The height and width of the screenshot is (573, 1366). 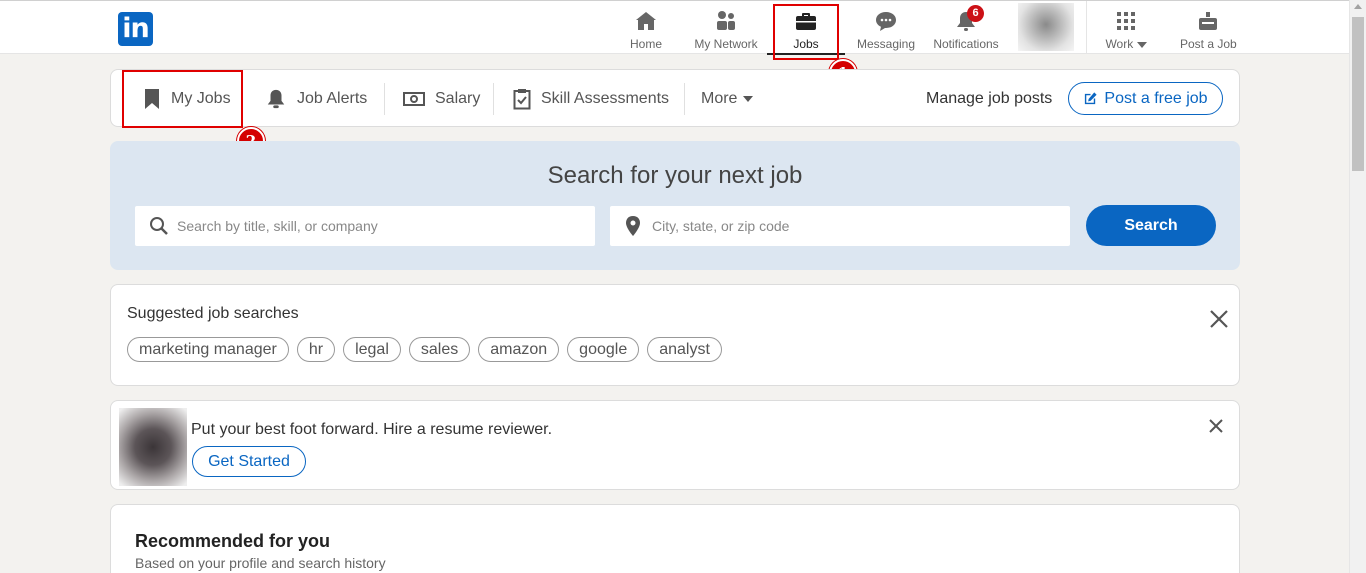 What do you see at coordinates (316, 349) in the screenshot?
I see `suggestion-chip: hr` at bounding box center [316, 349].